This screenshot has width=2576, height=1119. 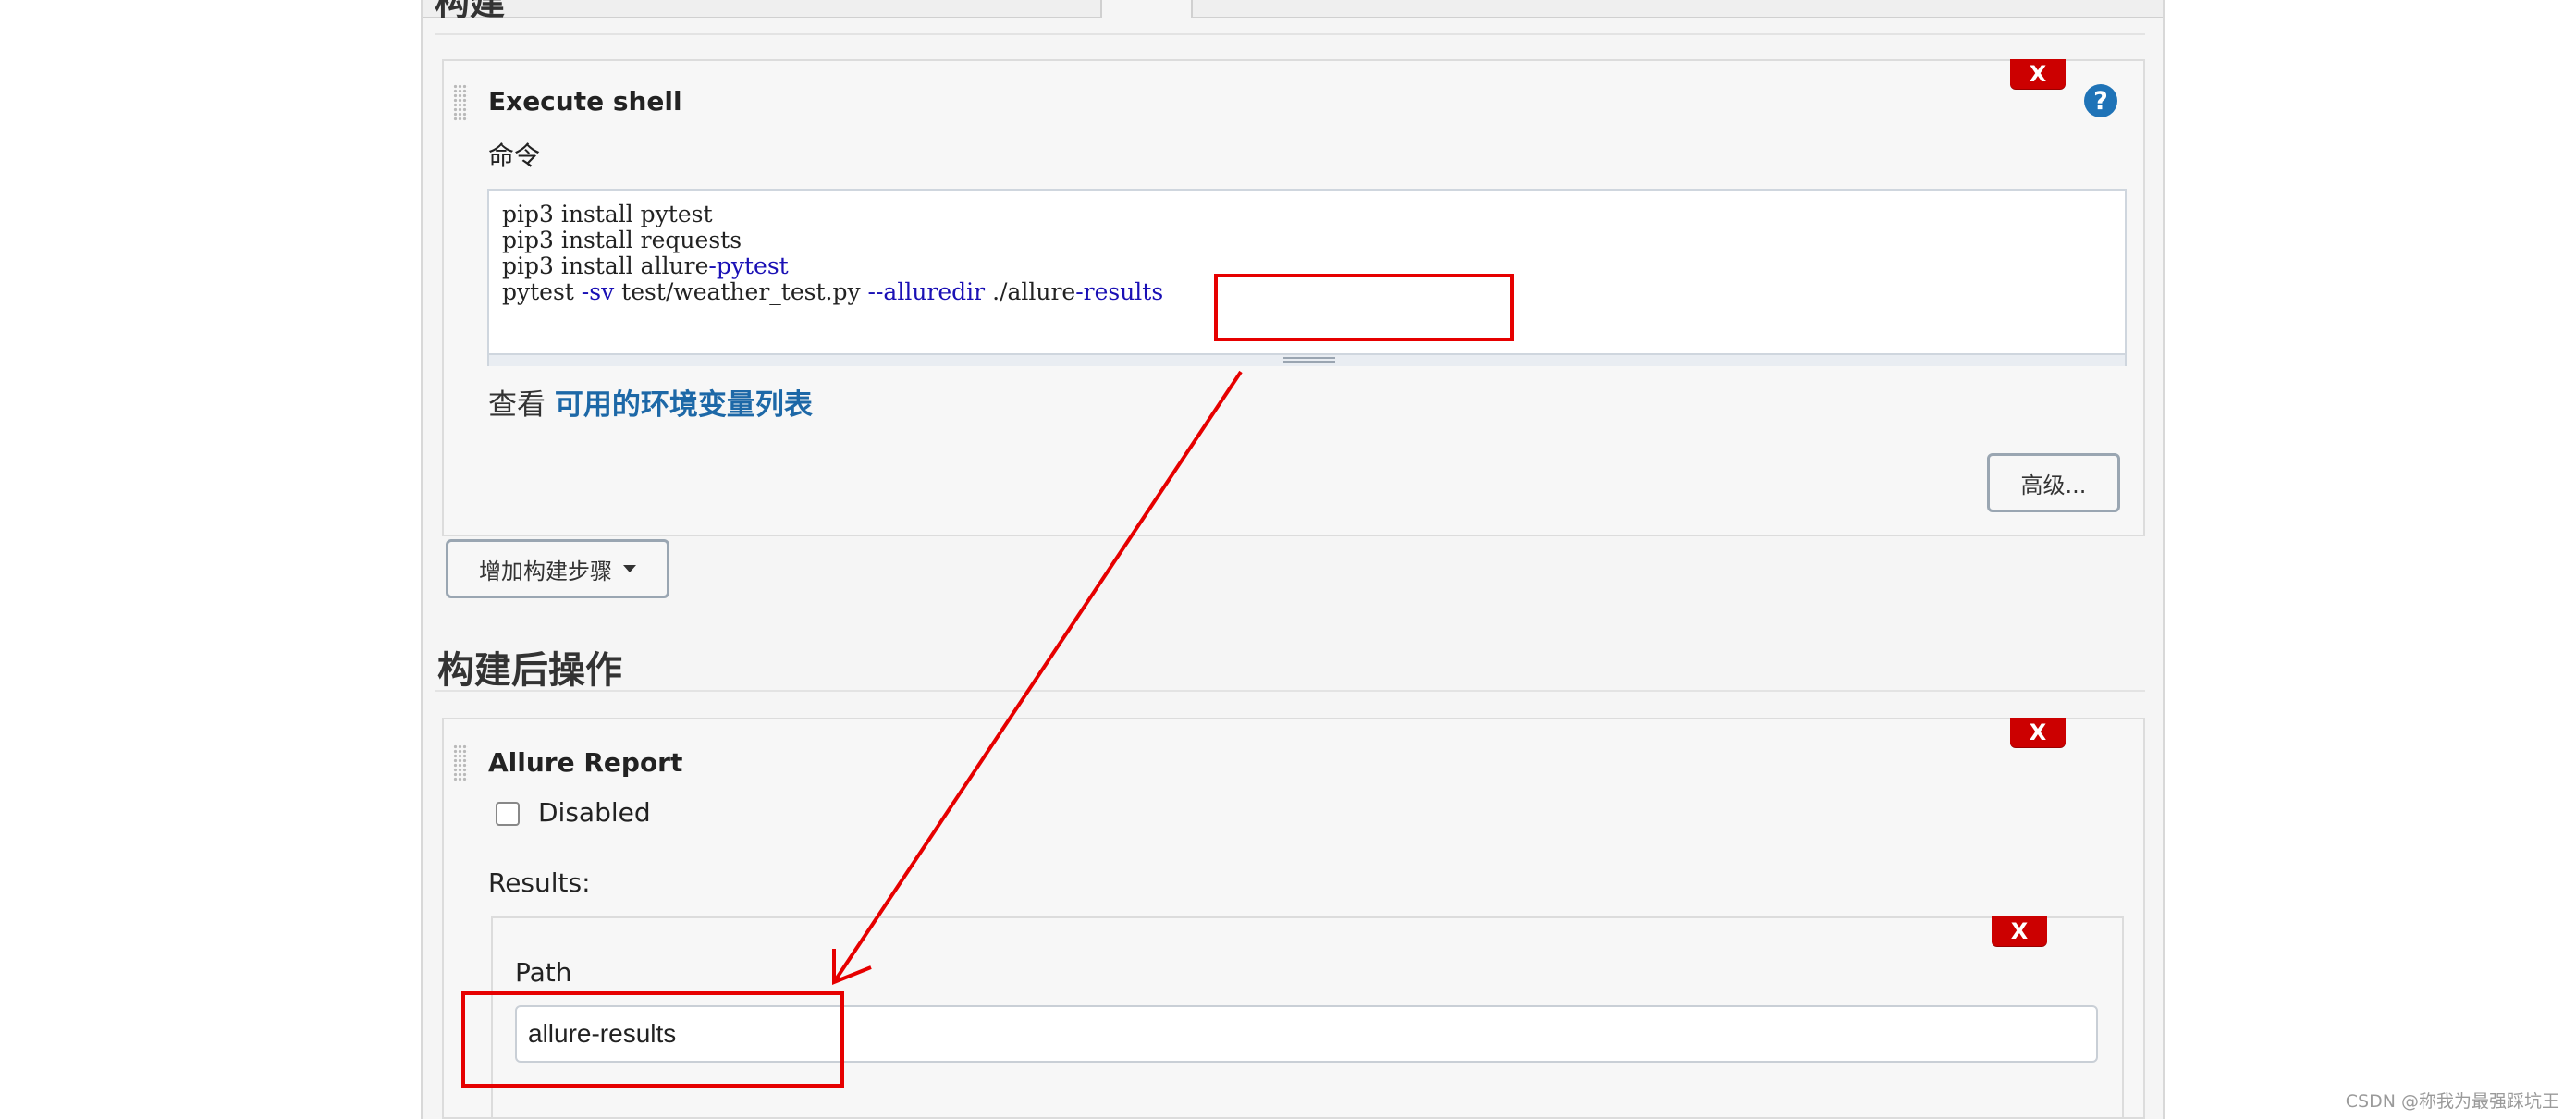 I want to click on annotation-arrow-icon, so click(x=1037, y=677).